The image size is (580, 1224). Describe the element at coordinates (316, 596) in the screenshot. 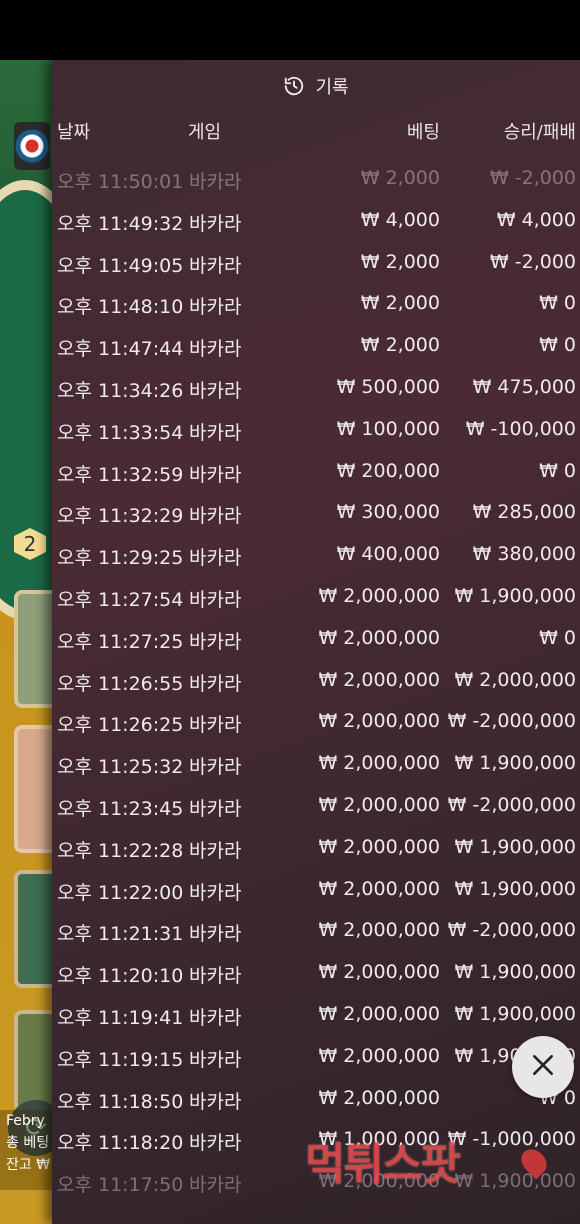

I see `history-row: 오후 11:27:54 바카라 ₩ 2,000,000 ₩ 1,900,000` at that location.